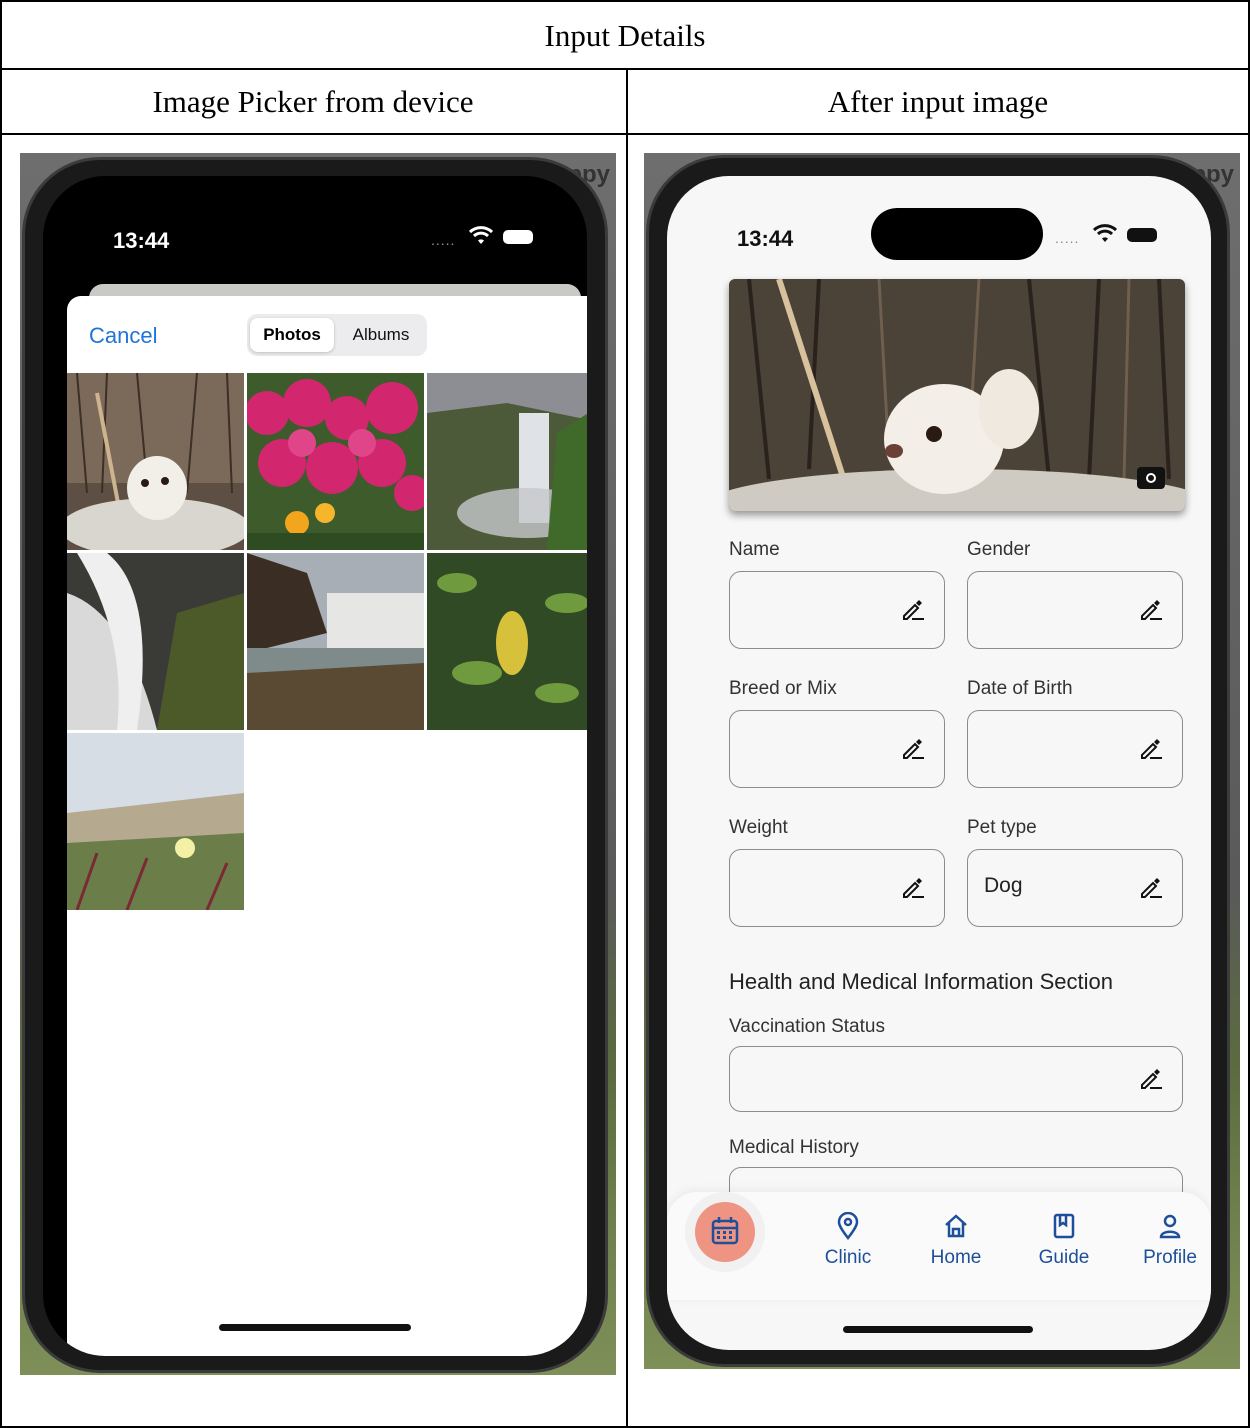  What do you see at coordinates (1075, 610) in the screenshot?
I see `gender-field` at bounding box center [1075, 610].